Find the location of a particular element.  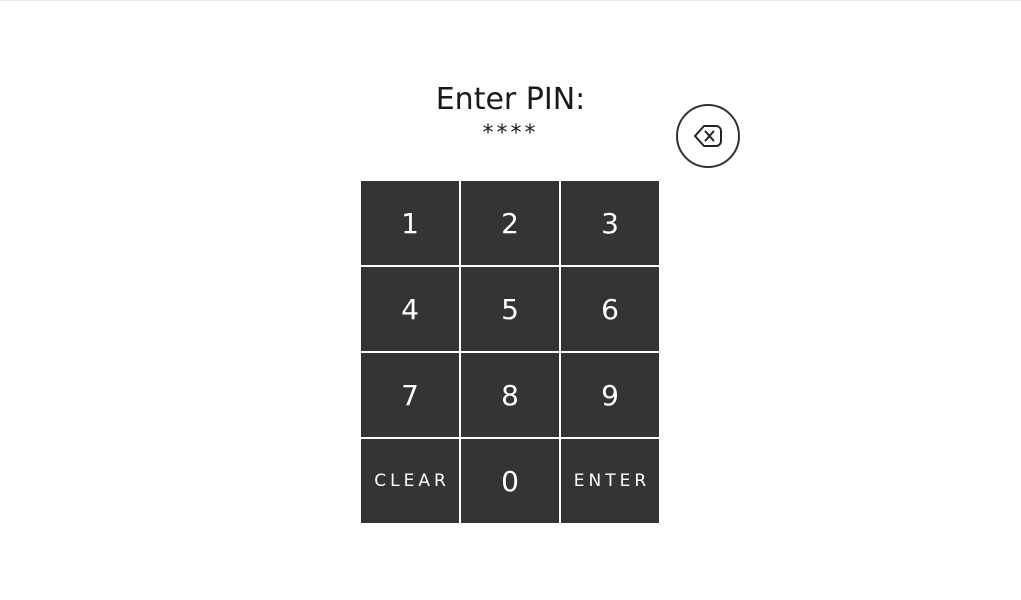

key-1: 1 is located at coordinates (410, 223).